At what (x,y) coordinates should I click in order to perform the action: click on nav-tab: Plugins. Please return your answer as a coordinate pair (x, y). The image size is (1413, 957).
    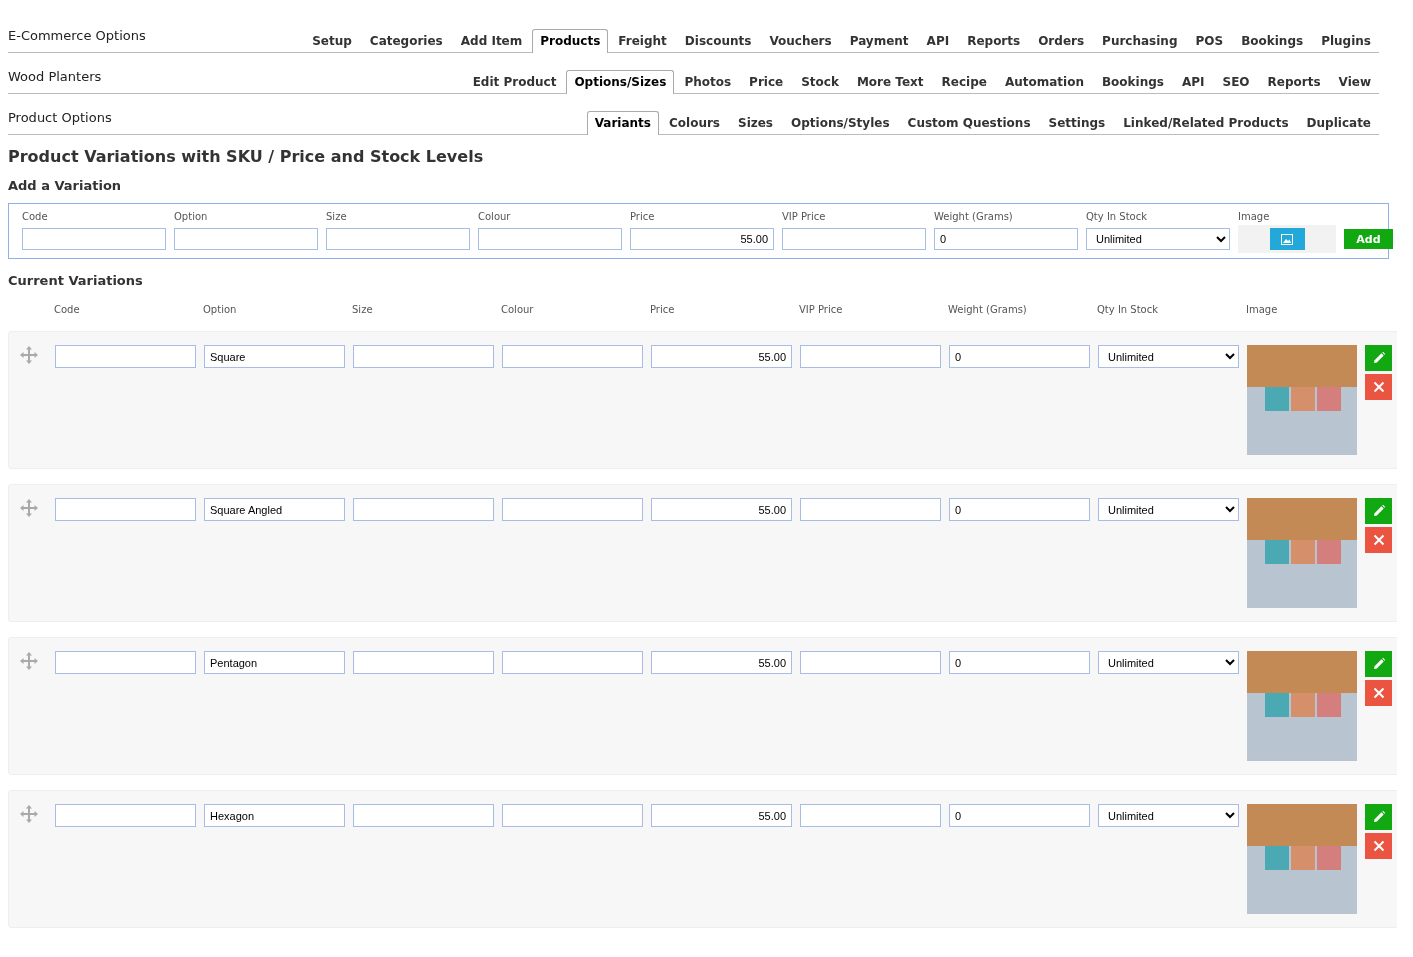
    Looking at the image, I should click on (1346, 40).